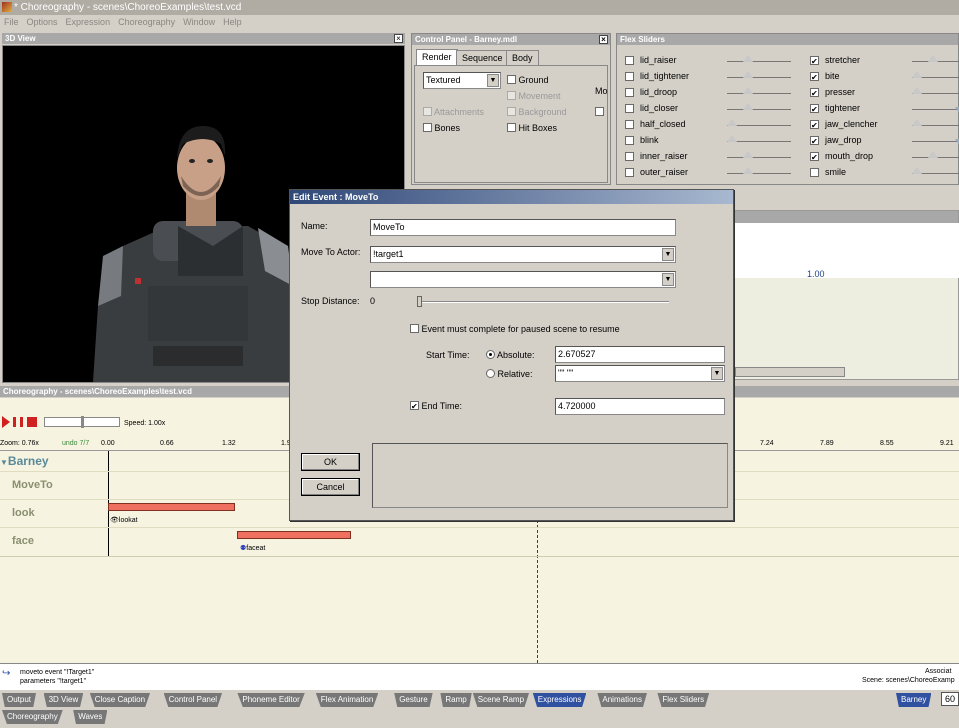 Image resolution: width=959 pixels, height=728 pixels. Describe the element at coordinates (441, 128) in the screenshot. I see `bones-check: Bones` at that location.